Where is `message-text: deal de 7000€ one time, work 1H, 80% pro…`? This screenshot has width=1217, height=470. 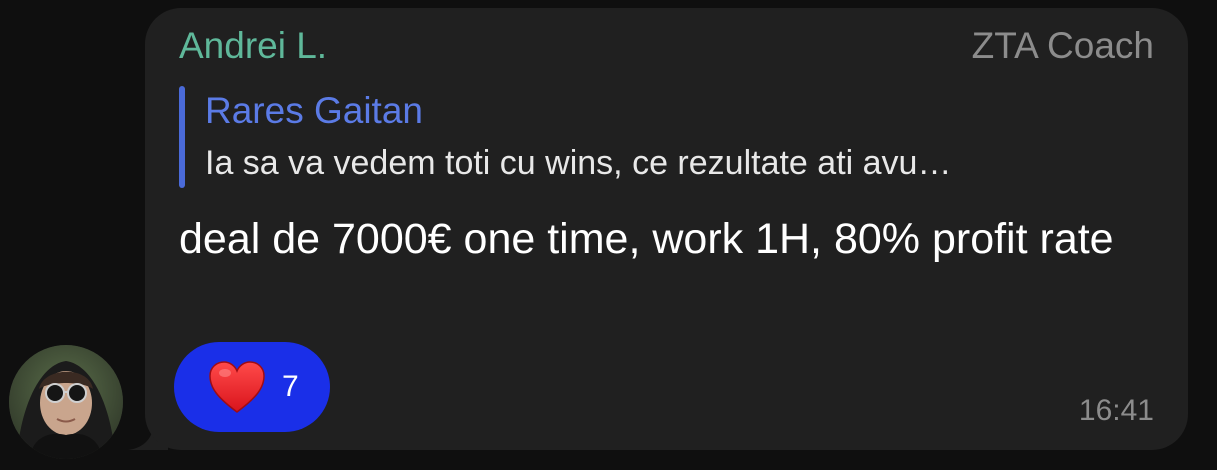 message-text: deal de 7000€ one time, work 1H, 80% pro… is located at coordinates (646, 239).